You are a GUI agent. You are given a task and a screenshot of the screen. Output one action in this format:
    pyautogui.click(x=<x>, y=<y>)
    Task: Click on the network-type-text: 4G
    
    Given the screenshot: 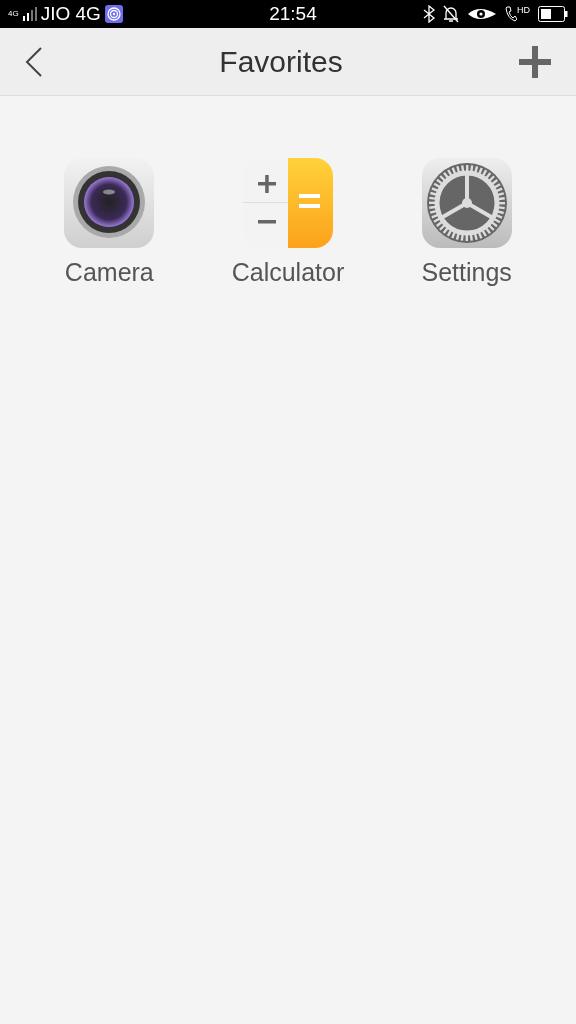 What is the action you would take?
    pyautogui.click(x=13, y=14)
    